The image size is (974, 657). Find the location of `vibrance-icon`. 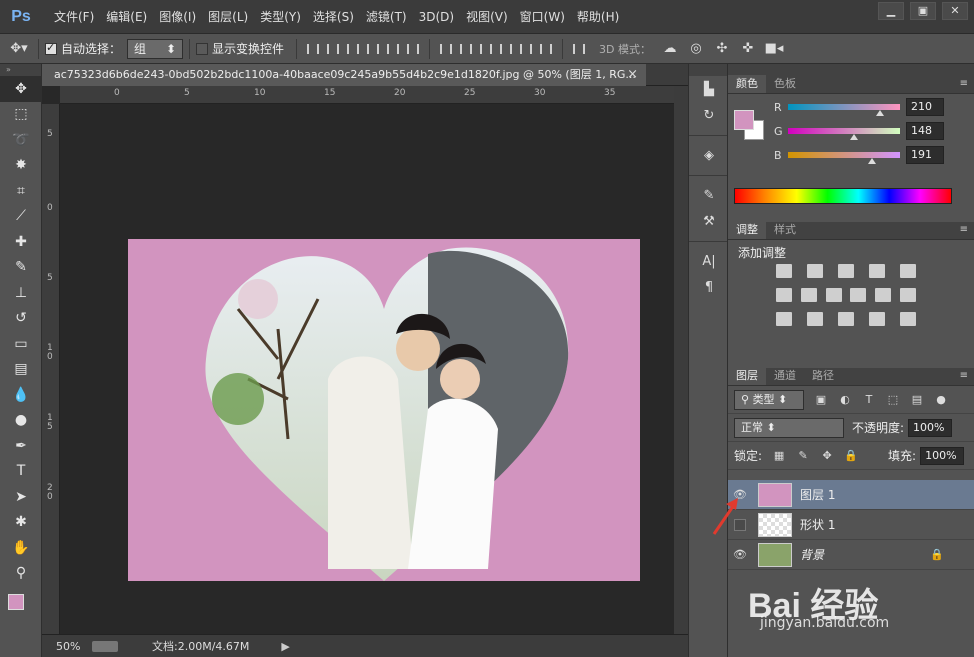

vibrance-icon is located at coordinates (908, 271).